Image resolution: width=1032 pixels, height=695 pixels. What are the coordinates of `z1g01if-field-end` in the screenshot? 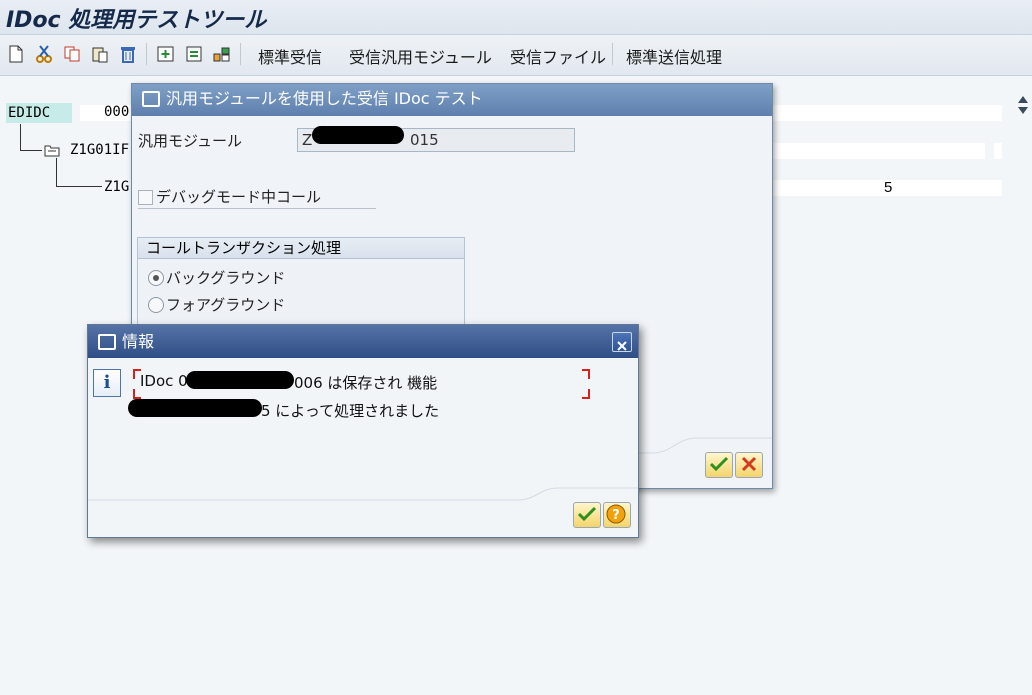 It's located at (998, 151).